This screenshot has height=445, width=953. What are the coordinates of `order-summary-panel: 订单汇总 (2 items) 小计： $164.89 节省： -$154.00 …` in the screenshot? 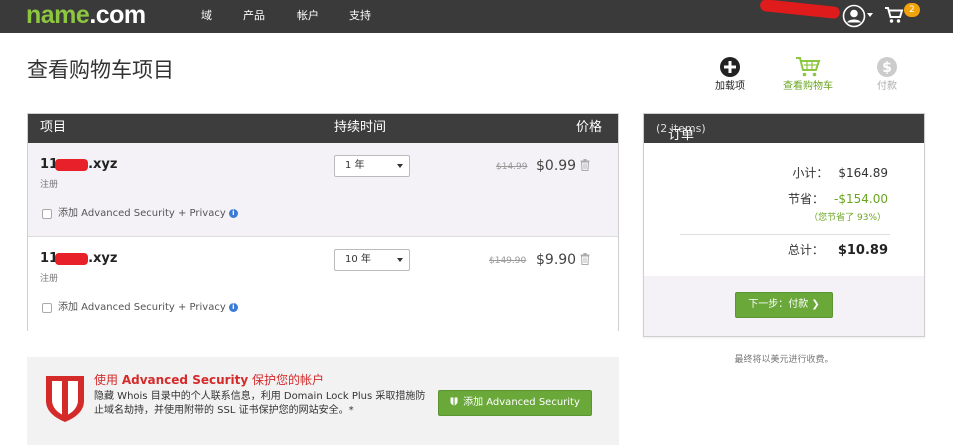 It's located at (784, 225).